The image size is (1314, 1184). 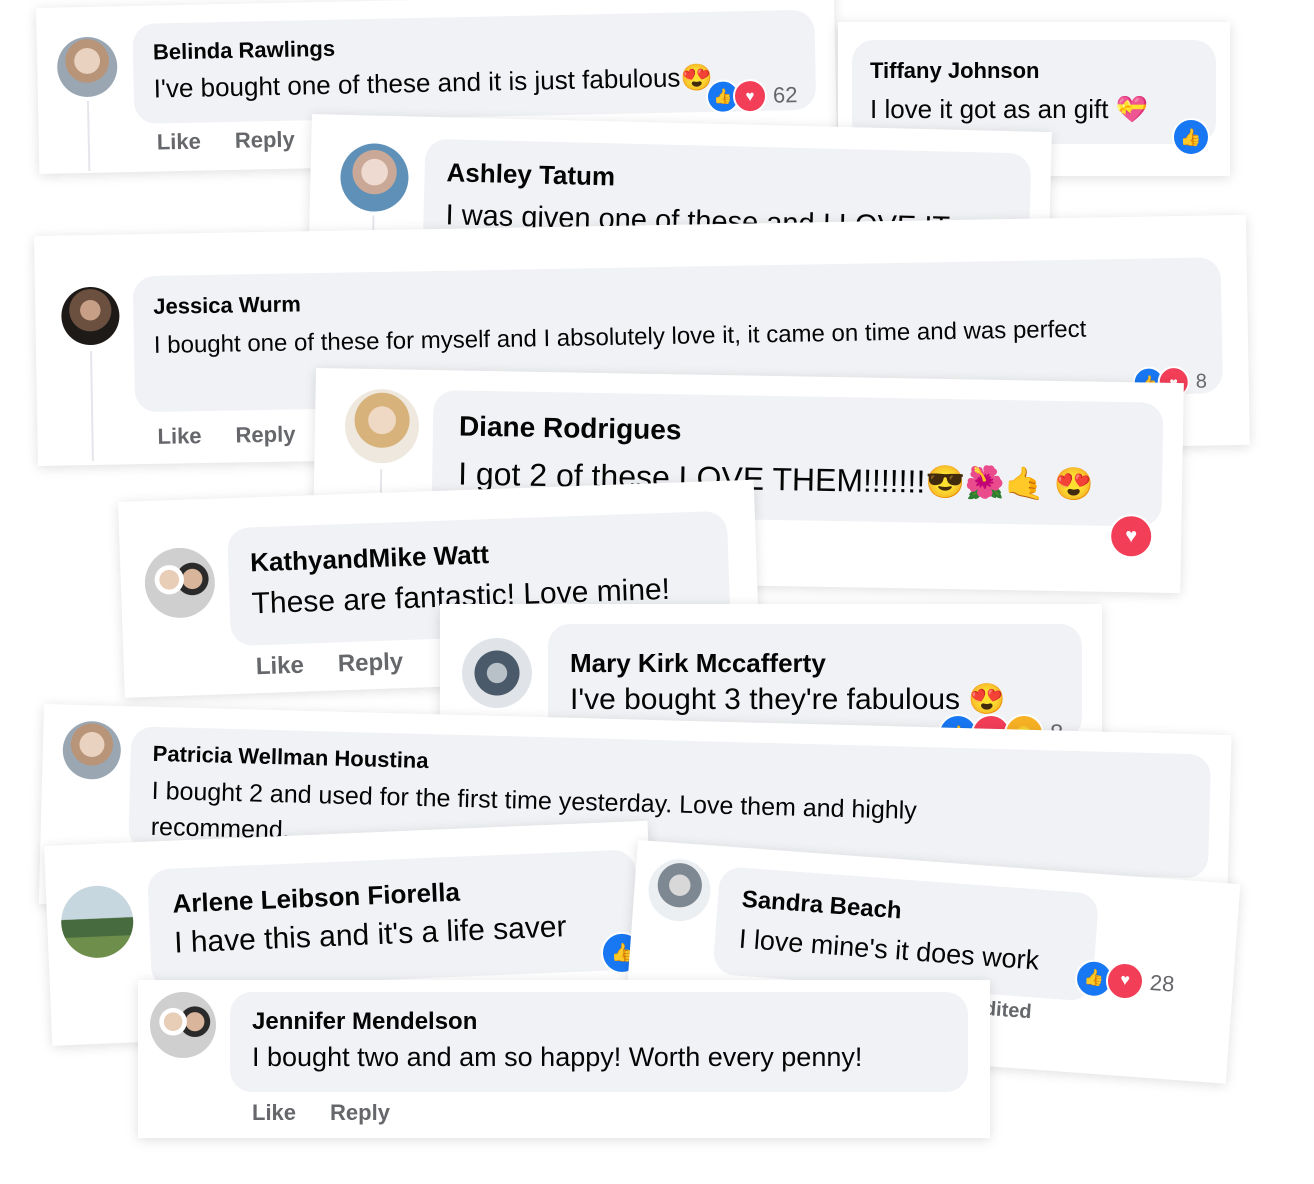 What do you see at coordinates (987, 699) in the screenshot?
I see `emoji: 😍` at bounding box center [987, 699].